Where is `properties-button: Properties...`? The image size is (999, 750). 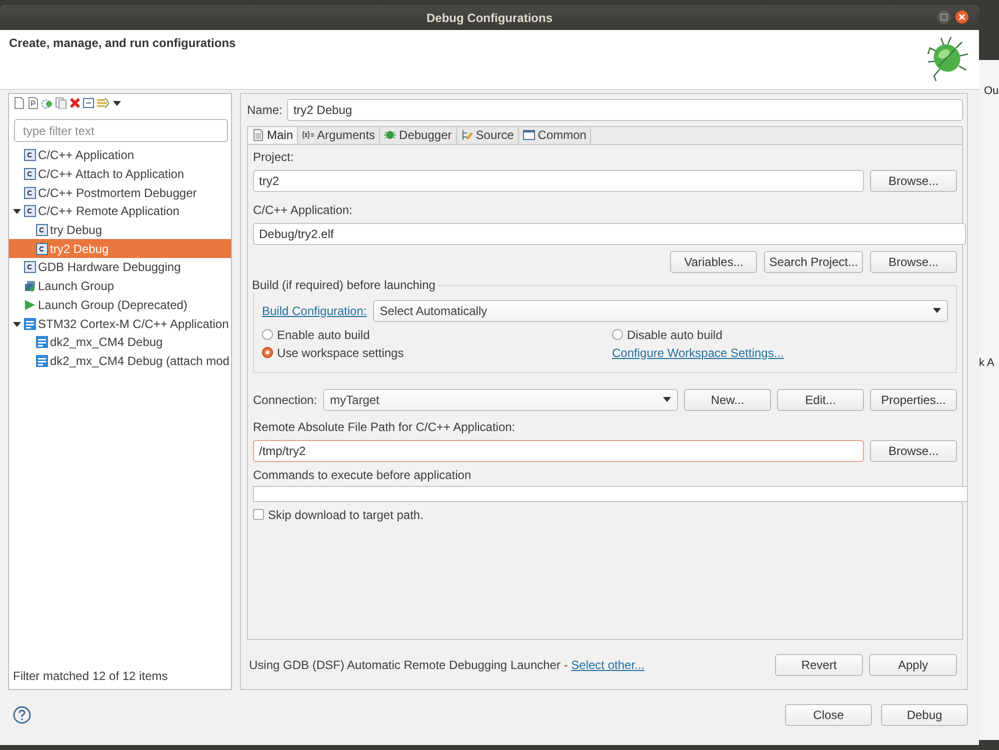 properties-button: Properties... is located at coordinates (913, 399).